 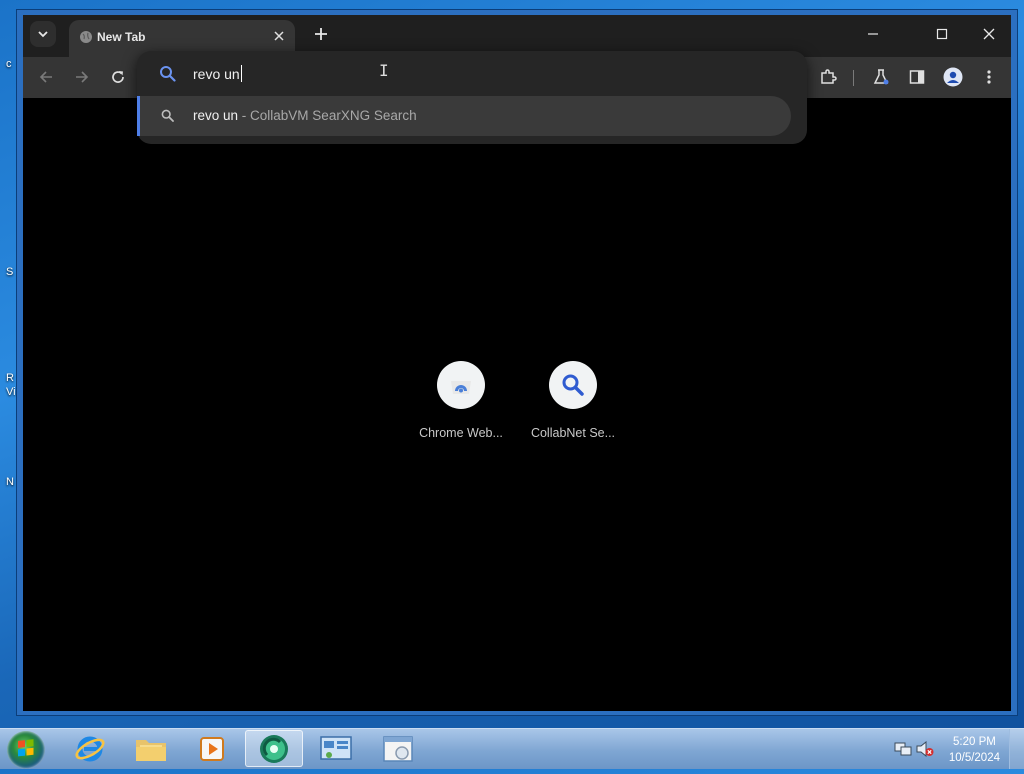 What do you see at coordinates (925, 749) in the screenshot?
I see `volume-muted-icon` at bounding box center [925, 749].